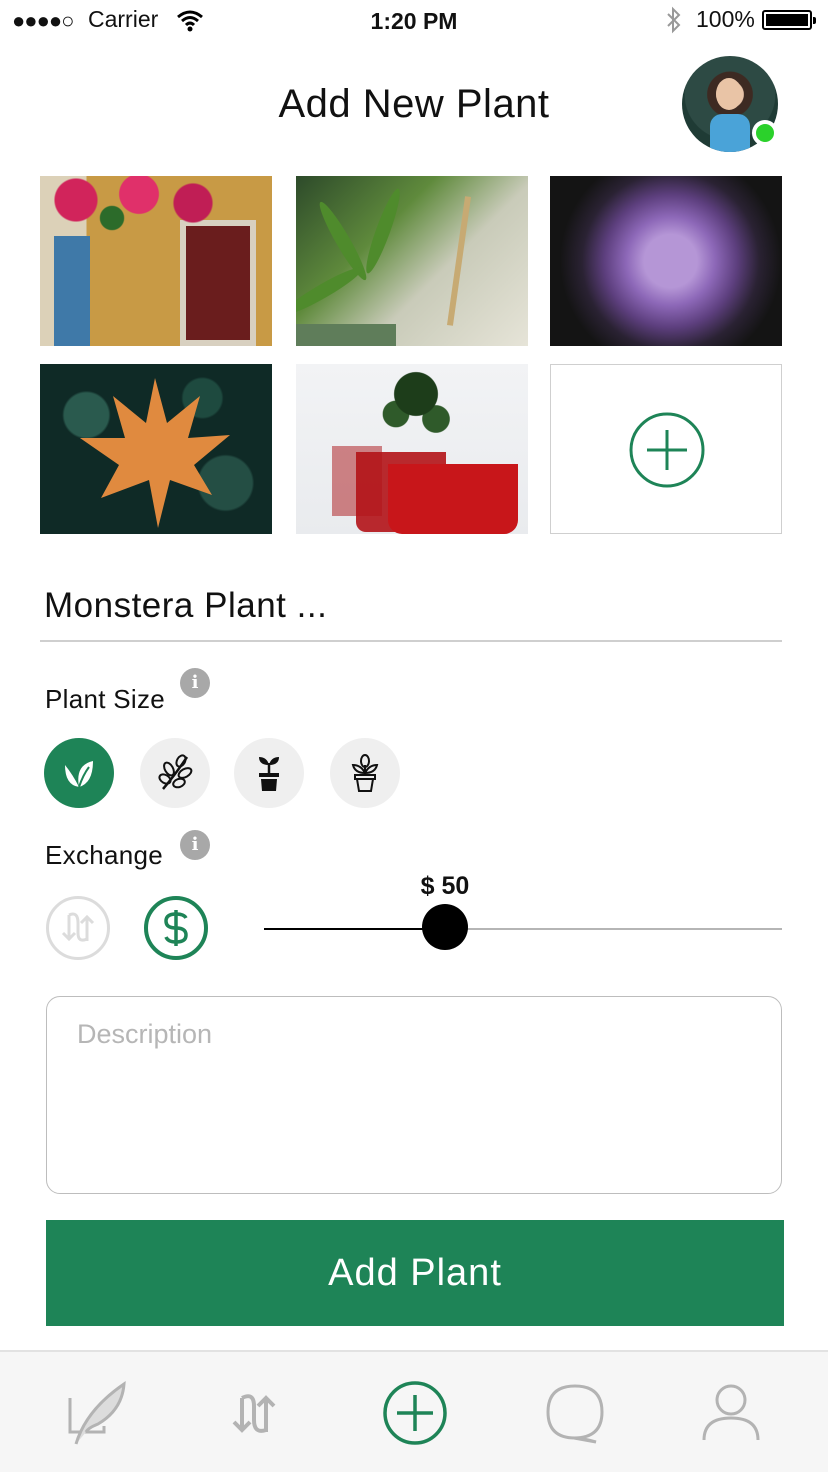  I want to click on size-option-medium, so click(175, 773).